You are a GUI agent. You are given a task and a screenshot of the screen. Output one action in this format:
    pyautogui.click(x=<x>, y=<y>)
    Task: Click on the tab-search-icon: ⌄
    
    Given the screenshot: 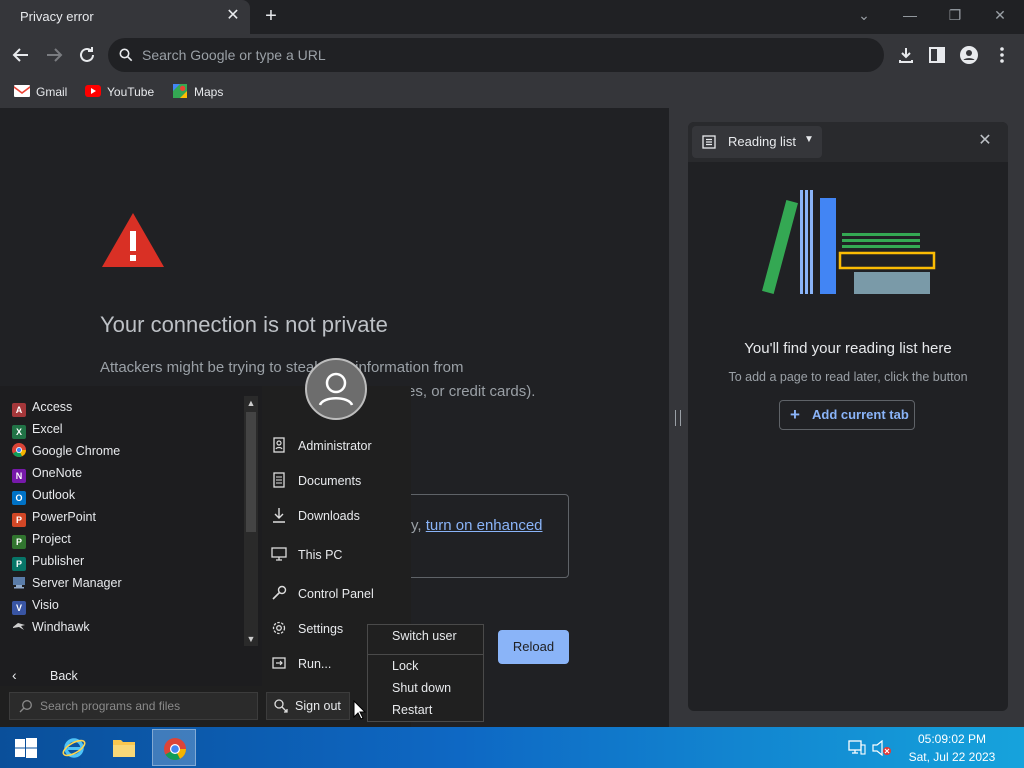 What is the action you would take?
    pyautogui.click(x=864, y=15)
    